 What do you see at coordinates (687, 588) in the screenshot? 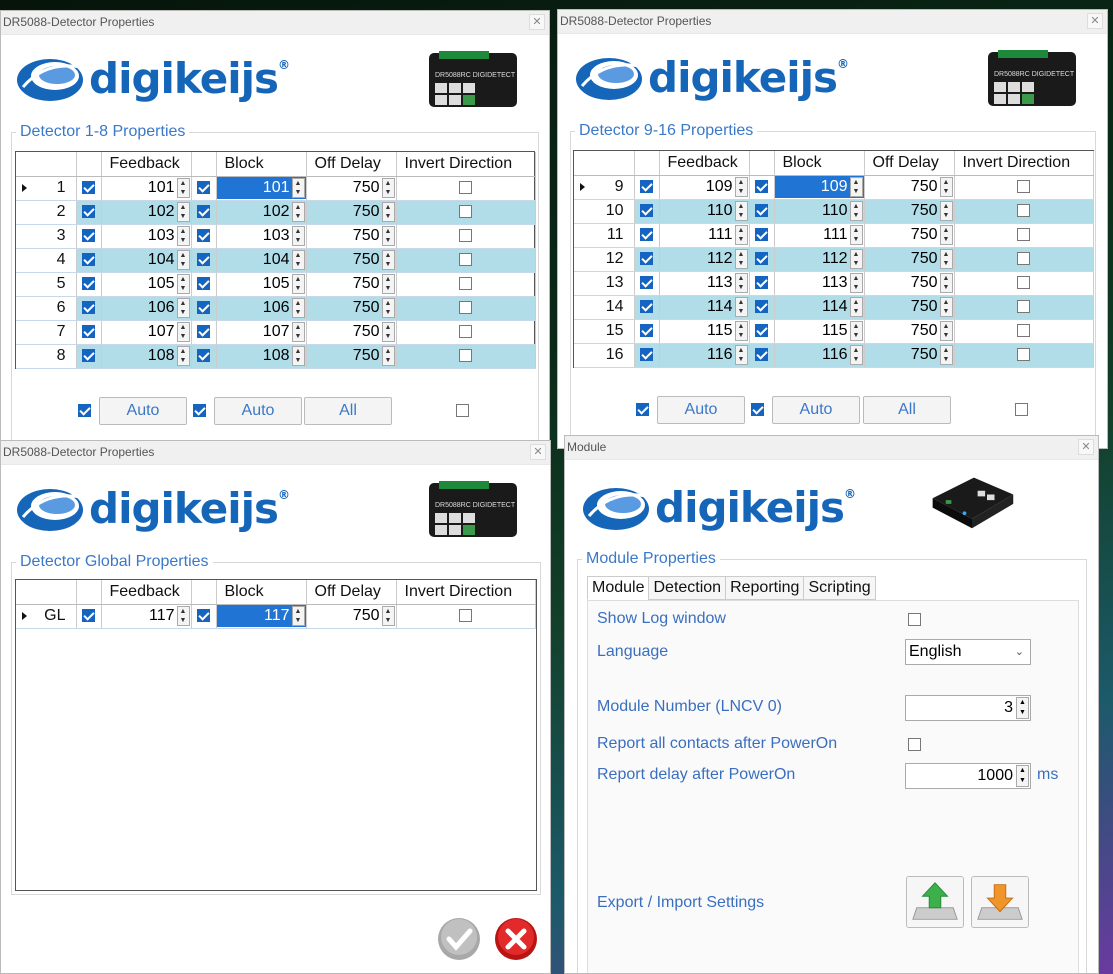
I see `tab-detection: Detection` at bounding box center [687, 588].